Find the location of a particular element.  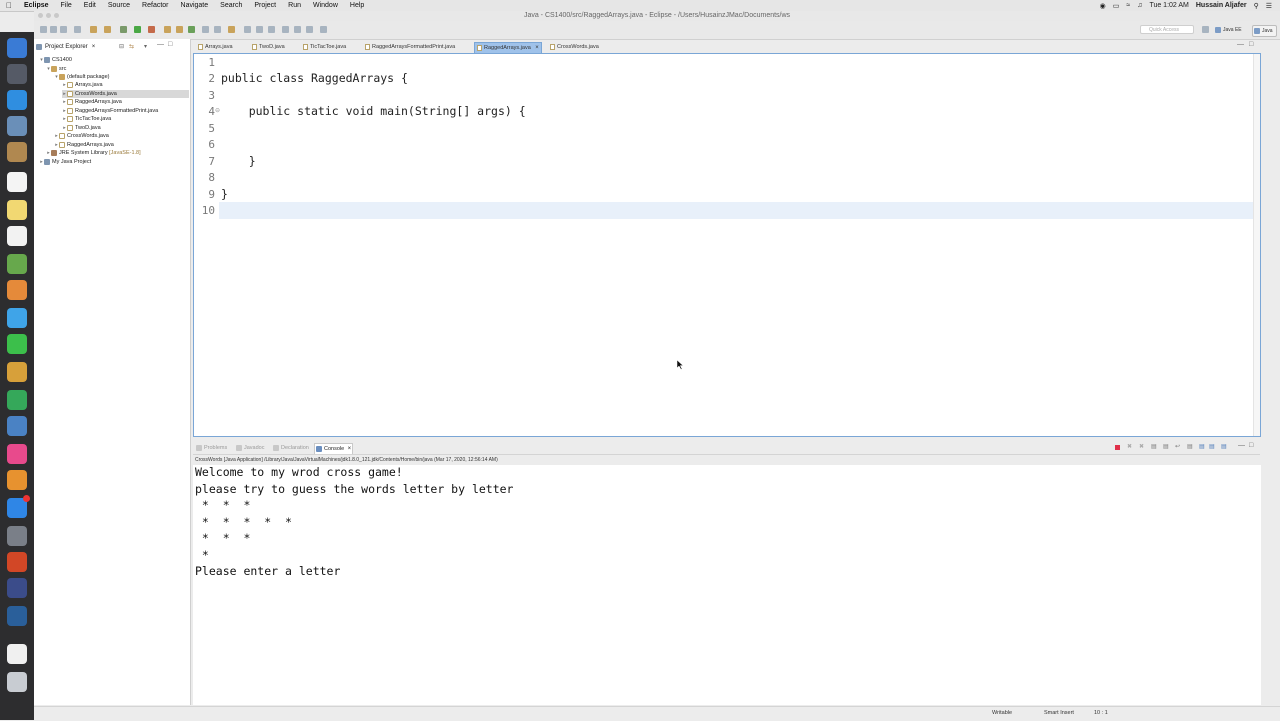

app-icon is located at coordinates (17, 616).